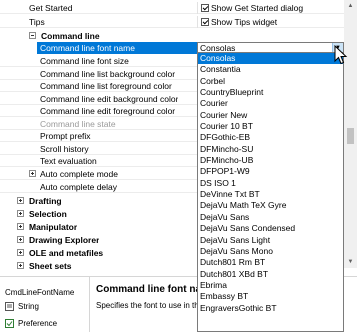 This screenshot has width=357, height=332. Describe the element at coordinates (270, 149) in the screenshot. I see `dropdown-option: DFMincho-SU` at that location.